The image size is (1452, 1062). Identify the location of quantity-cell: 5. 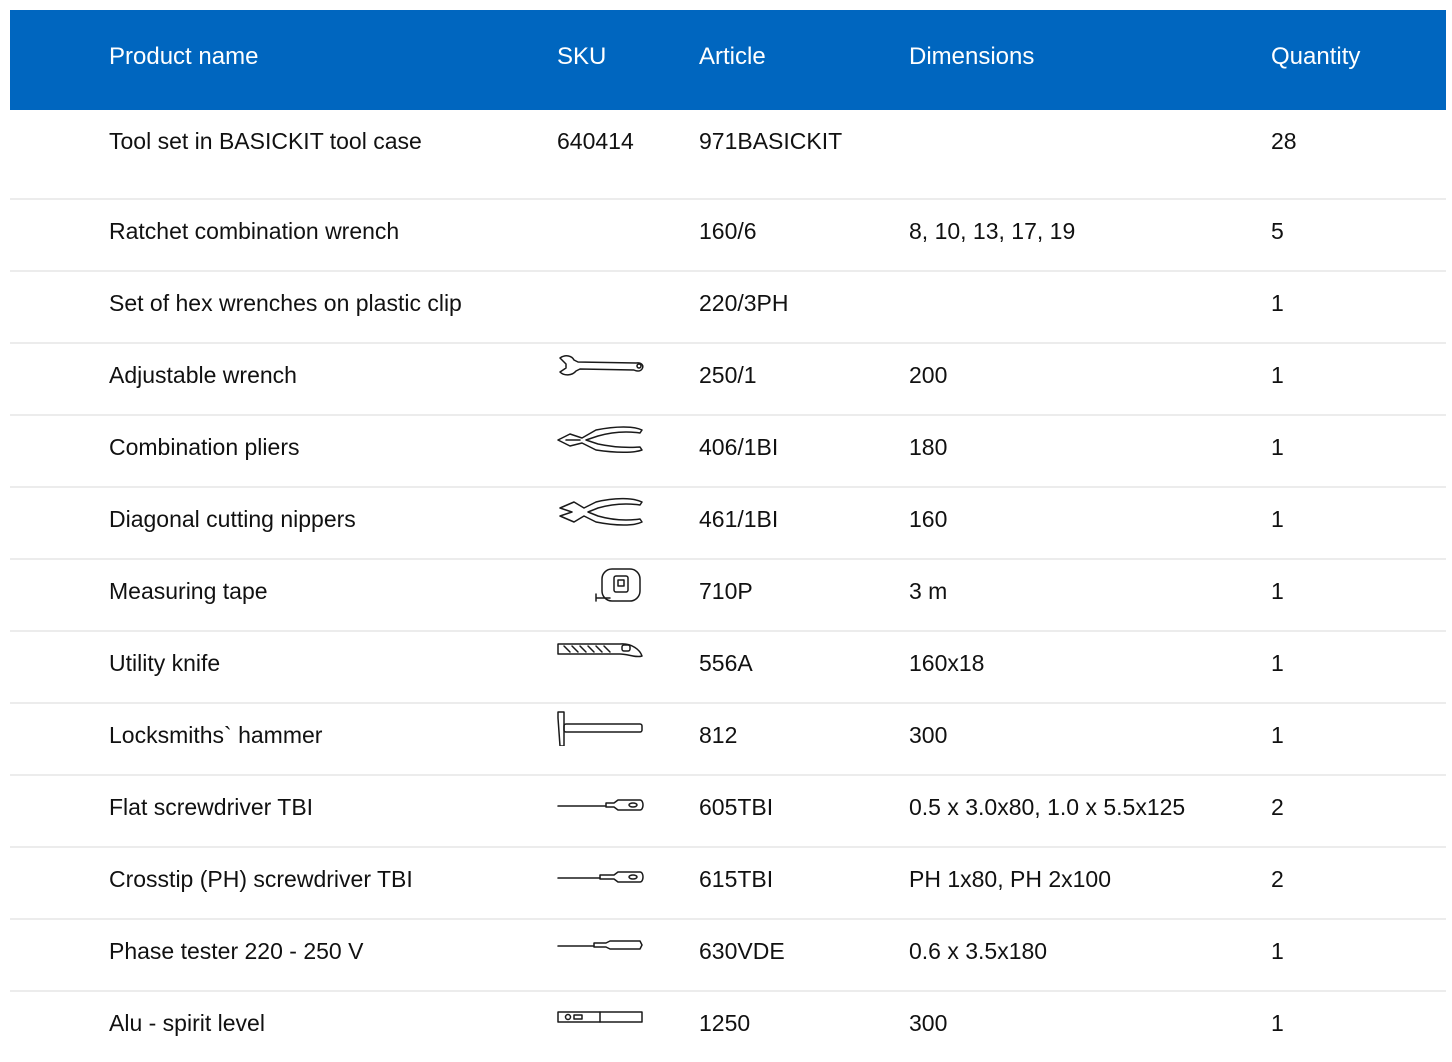
(1277, 231).